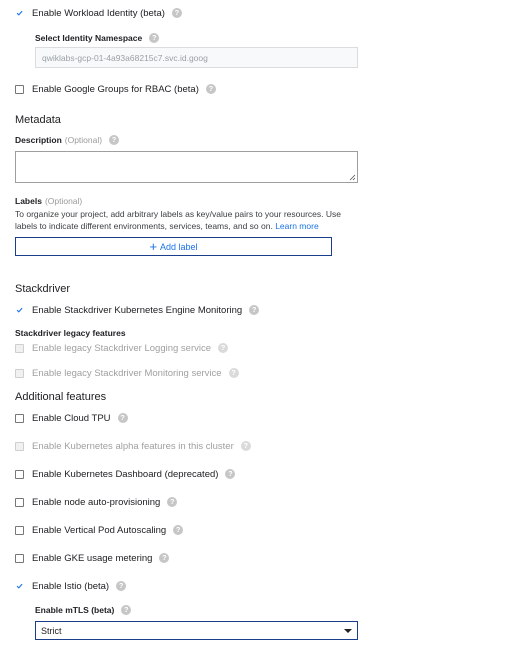 This screenshot has width=506, height=662. What do you see at coordinates (348, 630) in the screenshot?
I see `chevron-down-icon` at bounding box center [348, 630].